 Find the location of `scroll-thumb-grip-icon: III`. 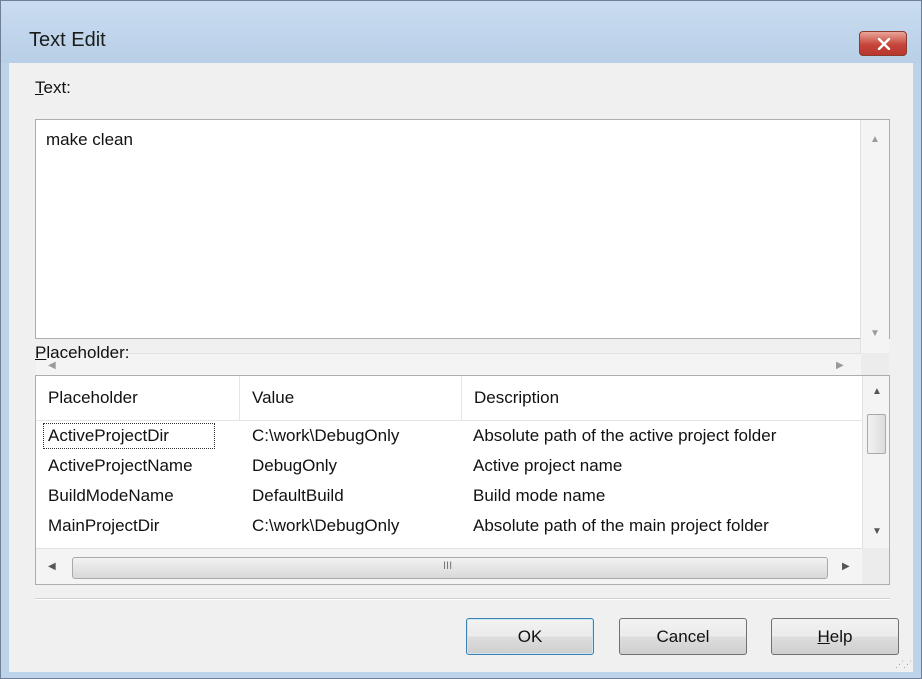

scroll-thumb-grip-icon: III is located at coordinates (448, 566).